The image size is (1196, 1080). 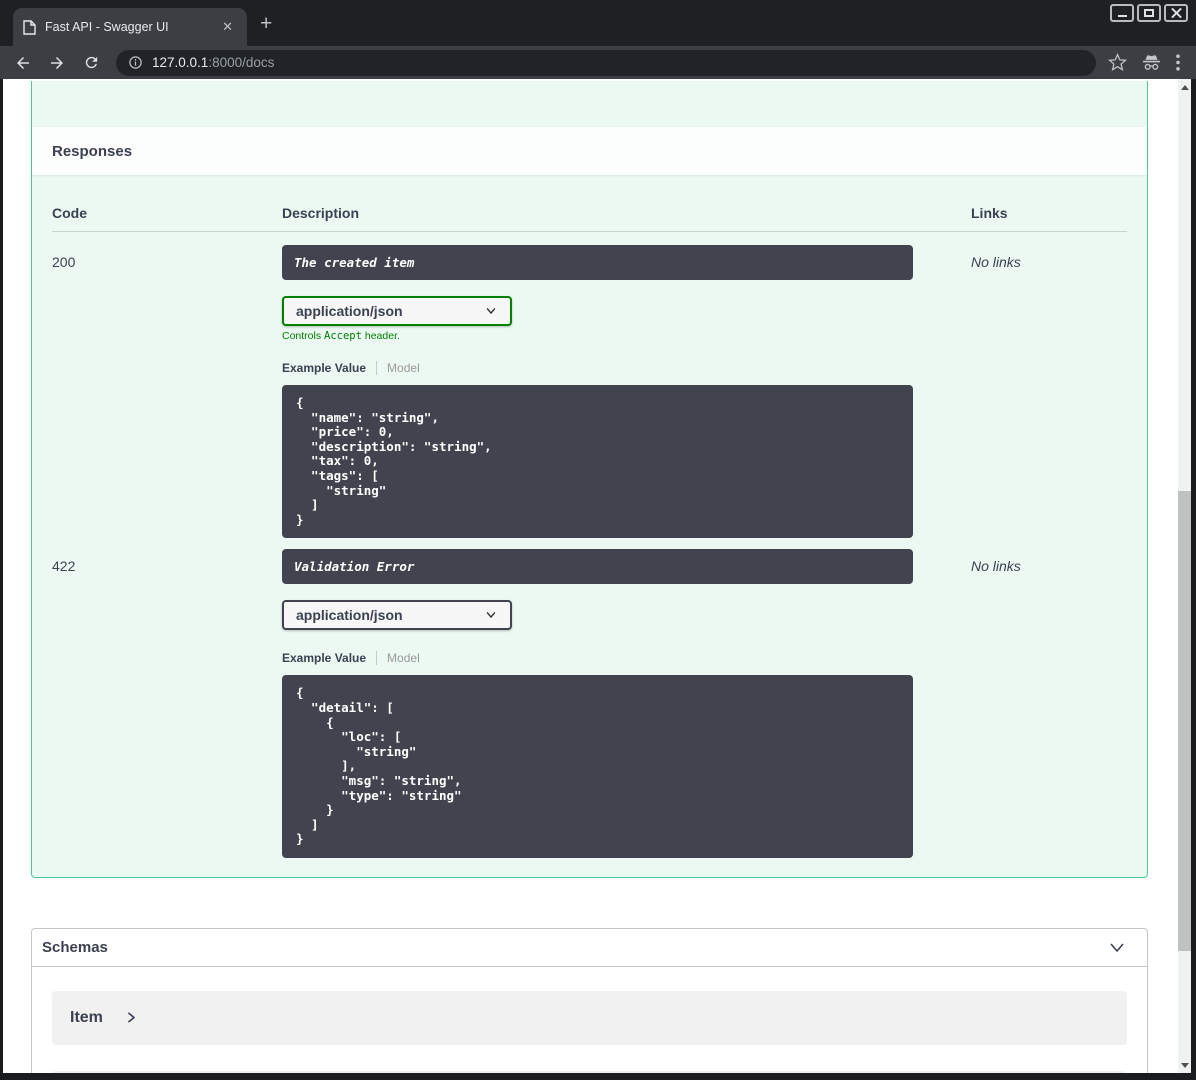 What do you see at coordinates (107, 27) in the screenshot?
I see `tab-title: Fast API - Swagger UI` at bounding box center [107, 27].